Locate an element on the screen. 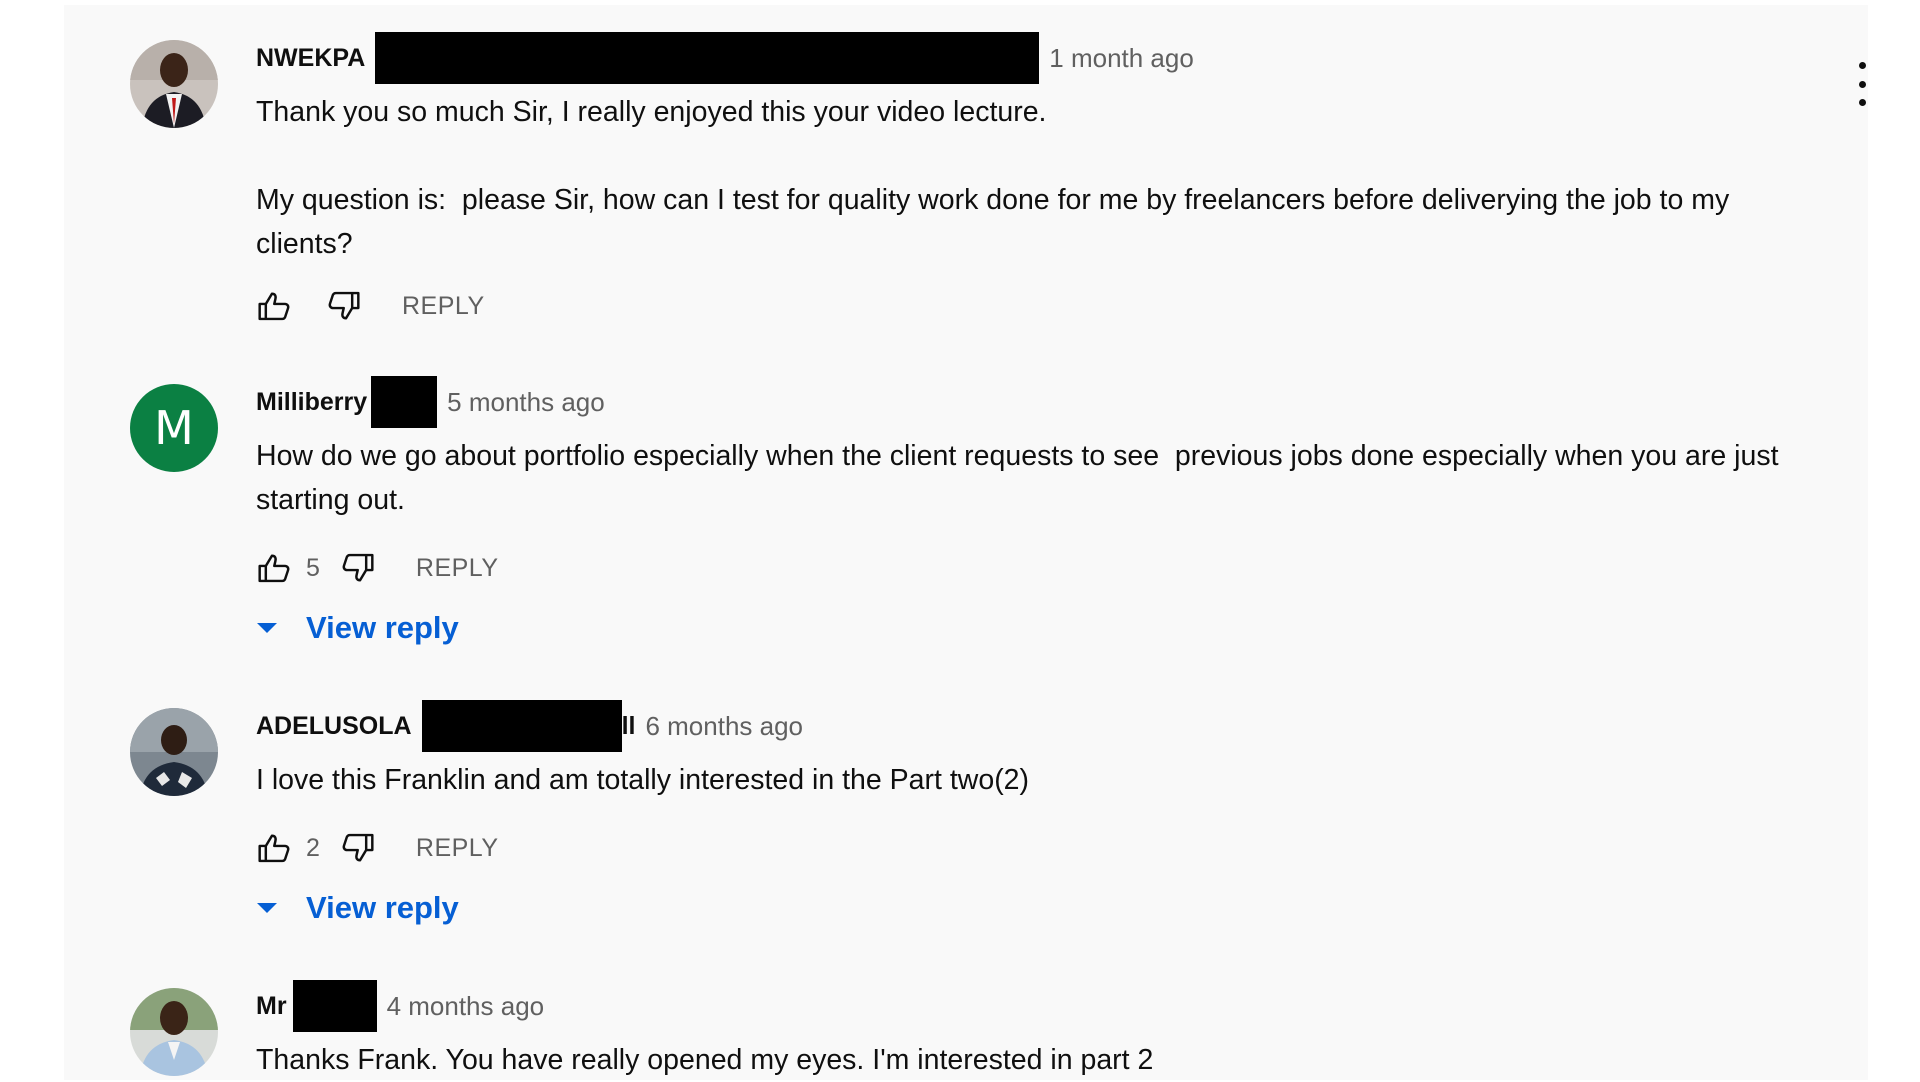  comment-header: Mr 4 months ago is located at coordinates (1026, 1006).